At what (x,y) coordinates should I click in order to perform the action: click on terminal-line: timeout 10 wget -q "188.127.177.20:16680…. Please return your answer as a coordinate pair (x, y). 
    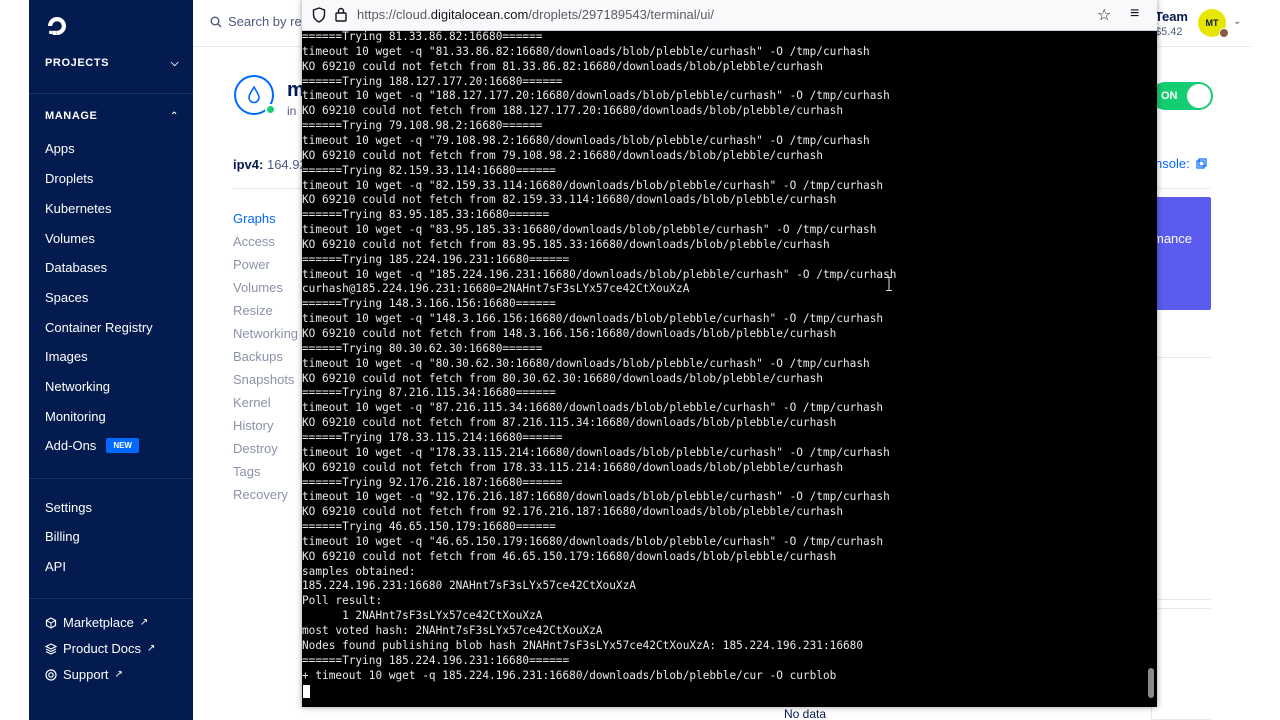
    Looking at the image, I should click on (596, 96).